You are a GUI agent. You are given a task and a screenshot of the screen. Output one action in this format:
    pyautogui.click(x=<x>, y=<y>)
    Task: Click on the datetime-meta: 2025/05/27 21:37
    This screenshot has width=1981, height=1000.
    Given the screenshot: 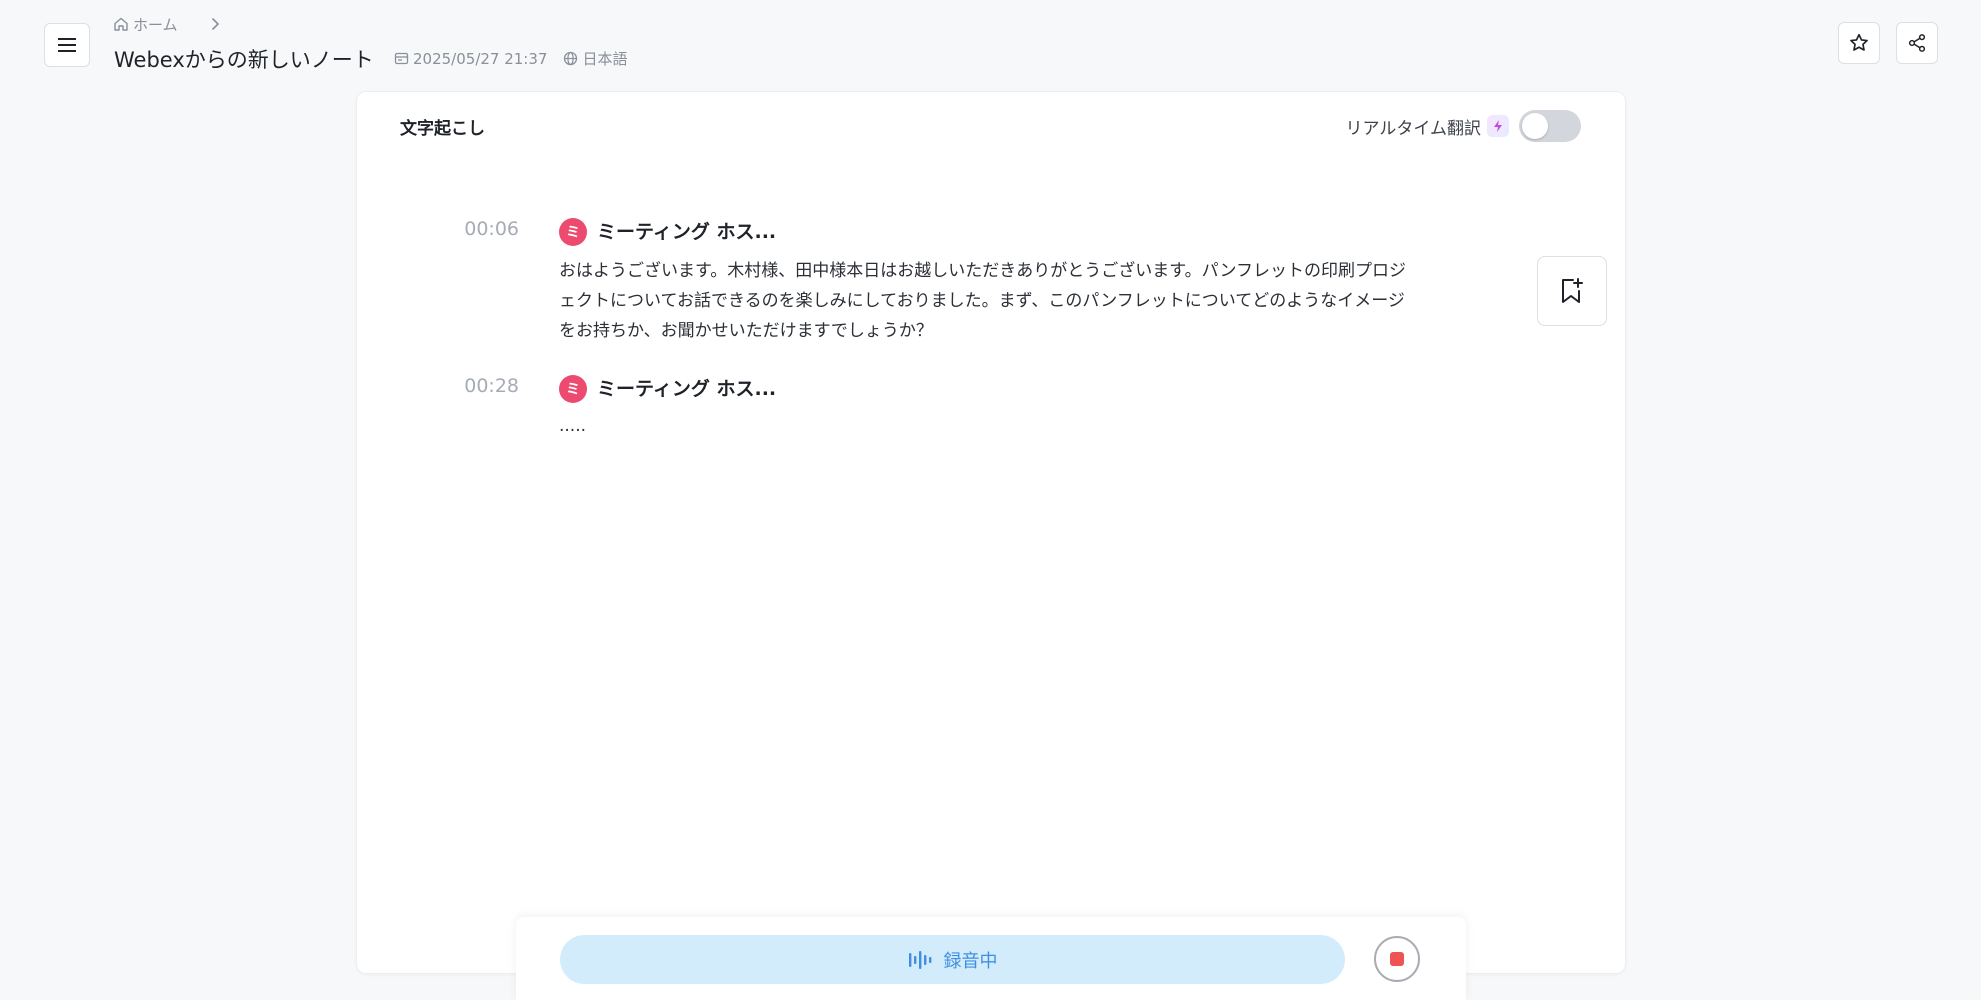 What is the action you would take?
    pyautogui.click(x=470, y=59)
    